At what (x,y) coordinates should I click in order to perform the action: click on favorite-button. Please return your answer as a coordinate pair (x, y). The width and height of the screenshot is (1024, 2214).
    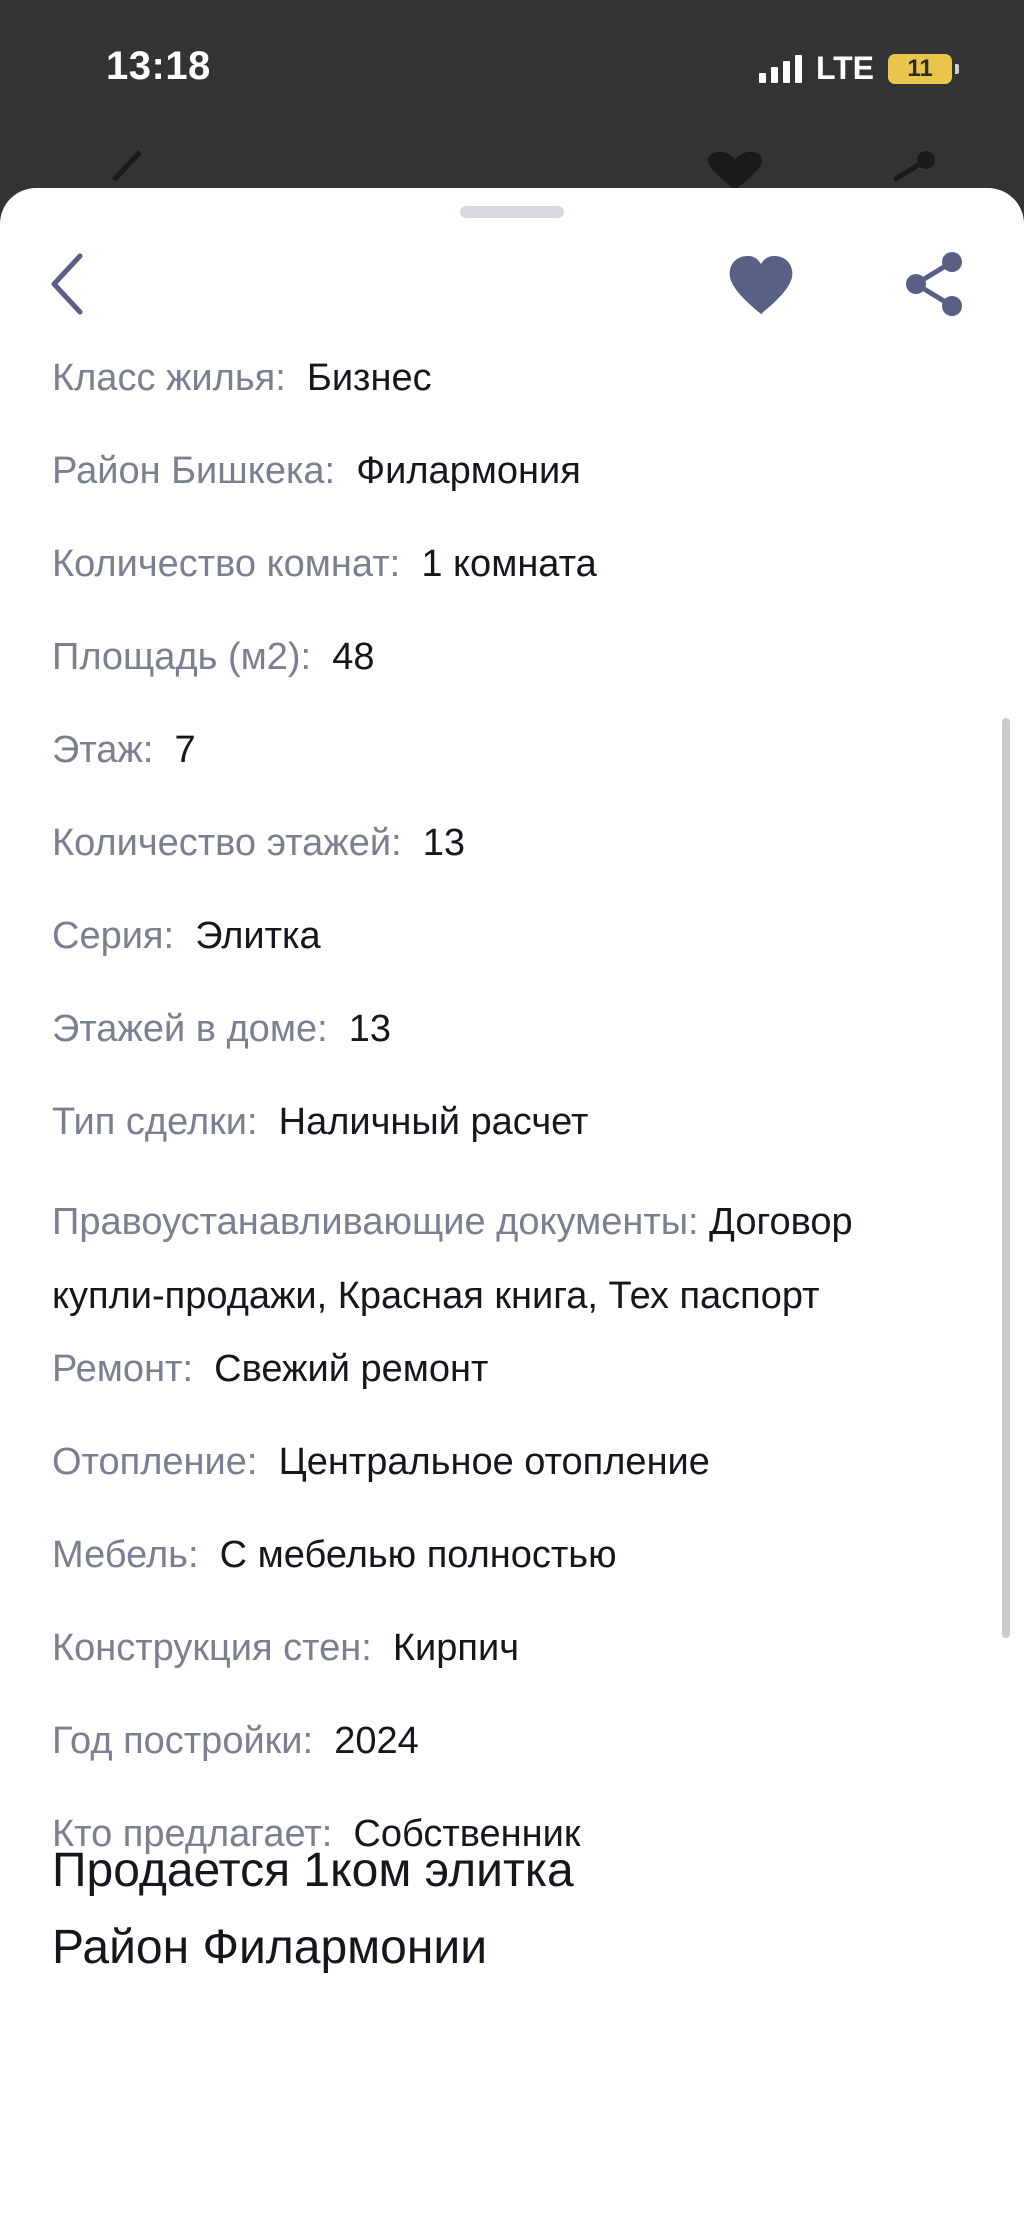
    Looking at the image, I should click on (761, 285).